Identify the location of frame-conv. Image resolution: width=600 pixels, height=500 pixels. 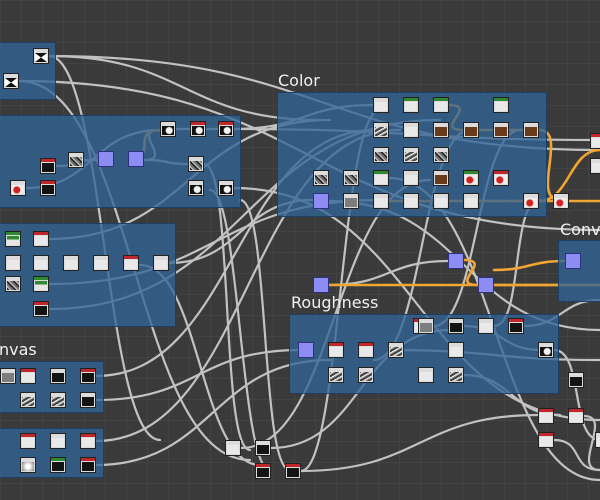
(579, 271).